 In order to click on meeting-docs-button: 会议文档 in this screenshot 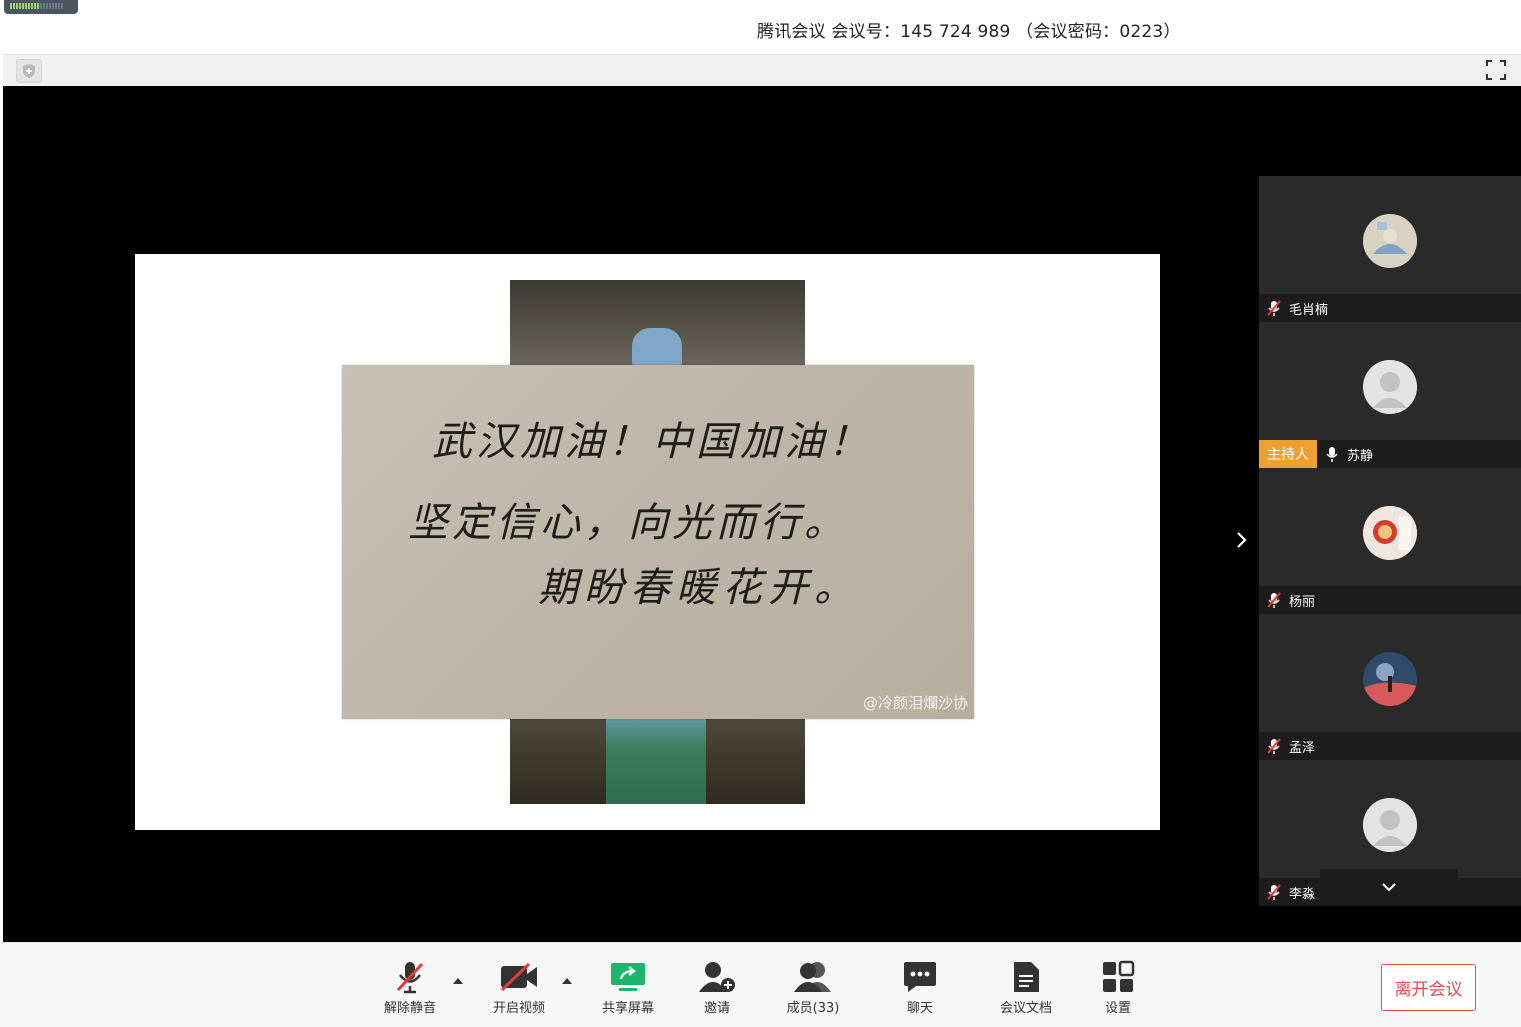, I will do `click(1026, 989)`.